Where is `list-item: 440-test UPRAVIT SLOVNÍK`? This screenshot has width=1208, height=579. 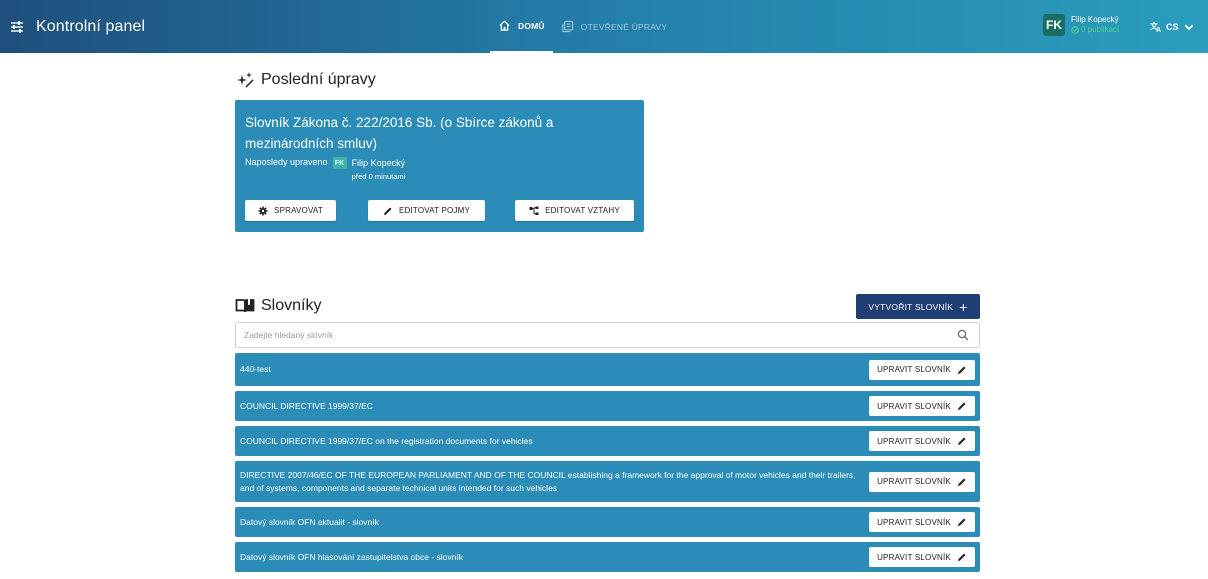 list-item: 440-test UPRAVIT SLOVNÍK is located at coordinates (607, 369).